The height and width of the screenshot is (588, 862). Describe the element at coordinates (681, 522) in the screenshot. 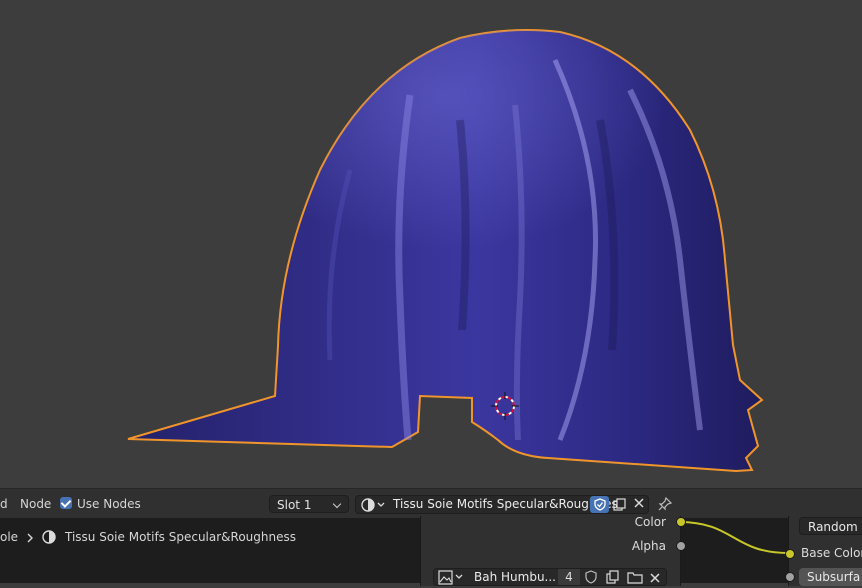

I see `output-color-socket` at that location.